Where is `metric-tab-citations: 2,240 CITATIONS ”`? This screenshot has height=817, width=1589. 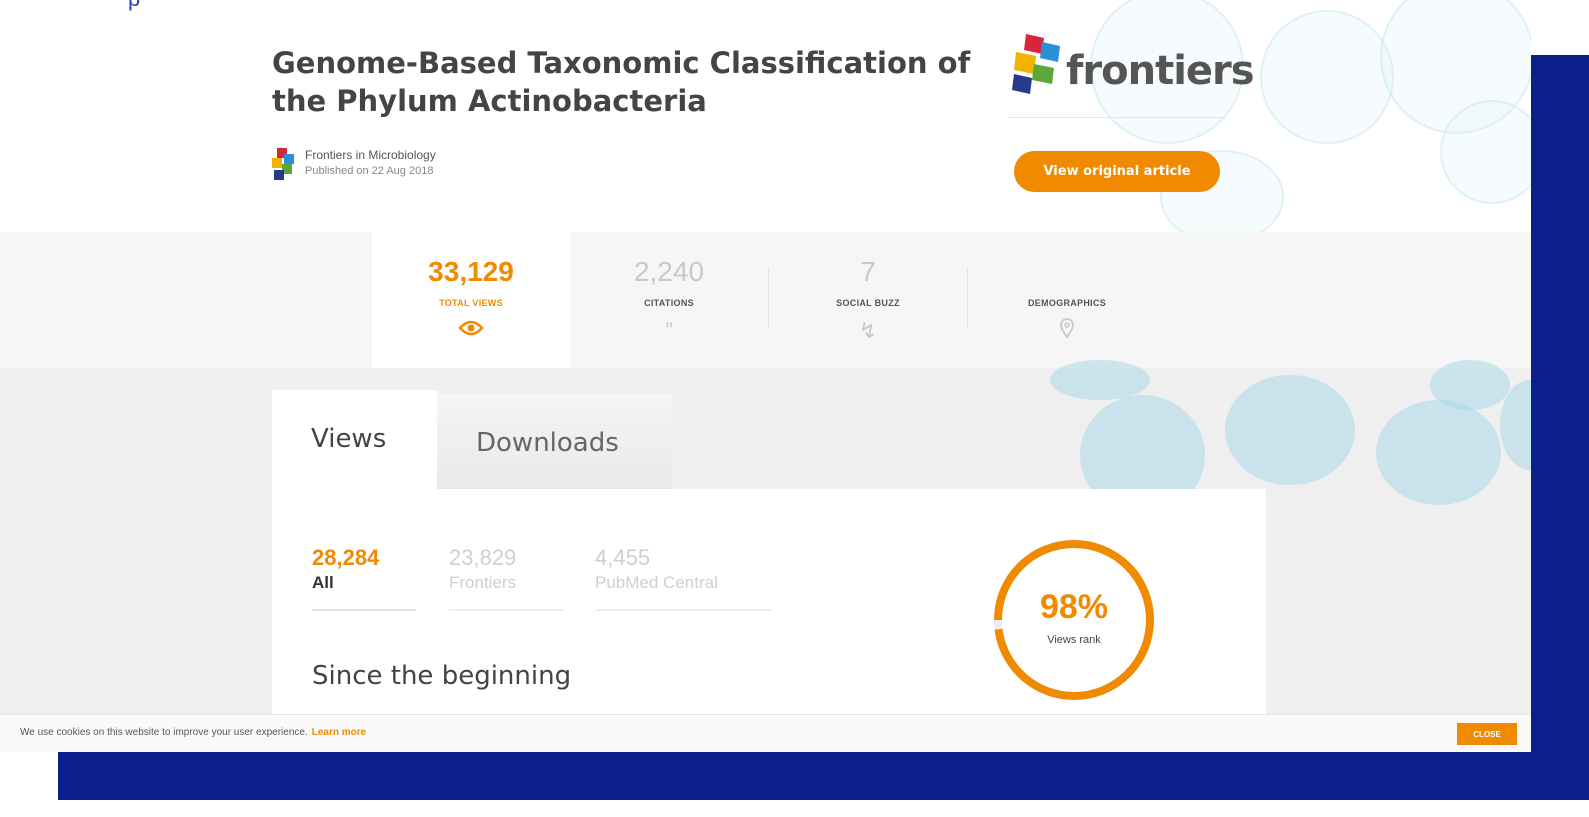
metric-tab-citations: 2,240 CITATIONS ” is located at coordinates (669, 300).